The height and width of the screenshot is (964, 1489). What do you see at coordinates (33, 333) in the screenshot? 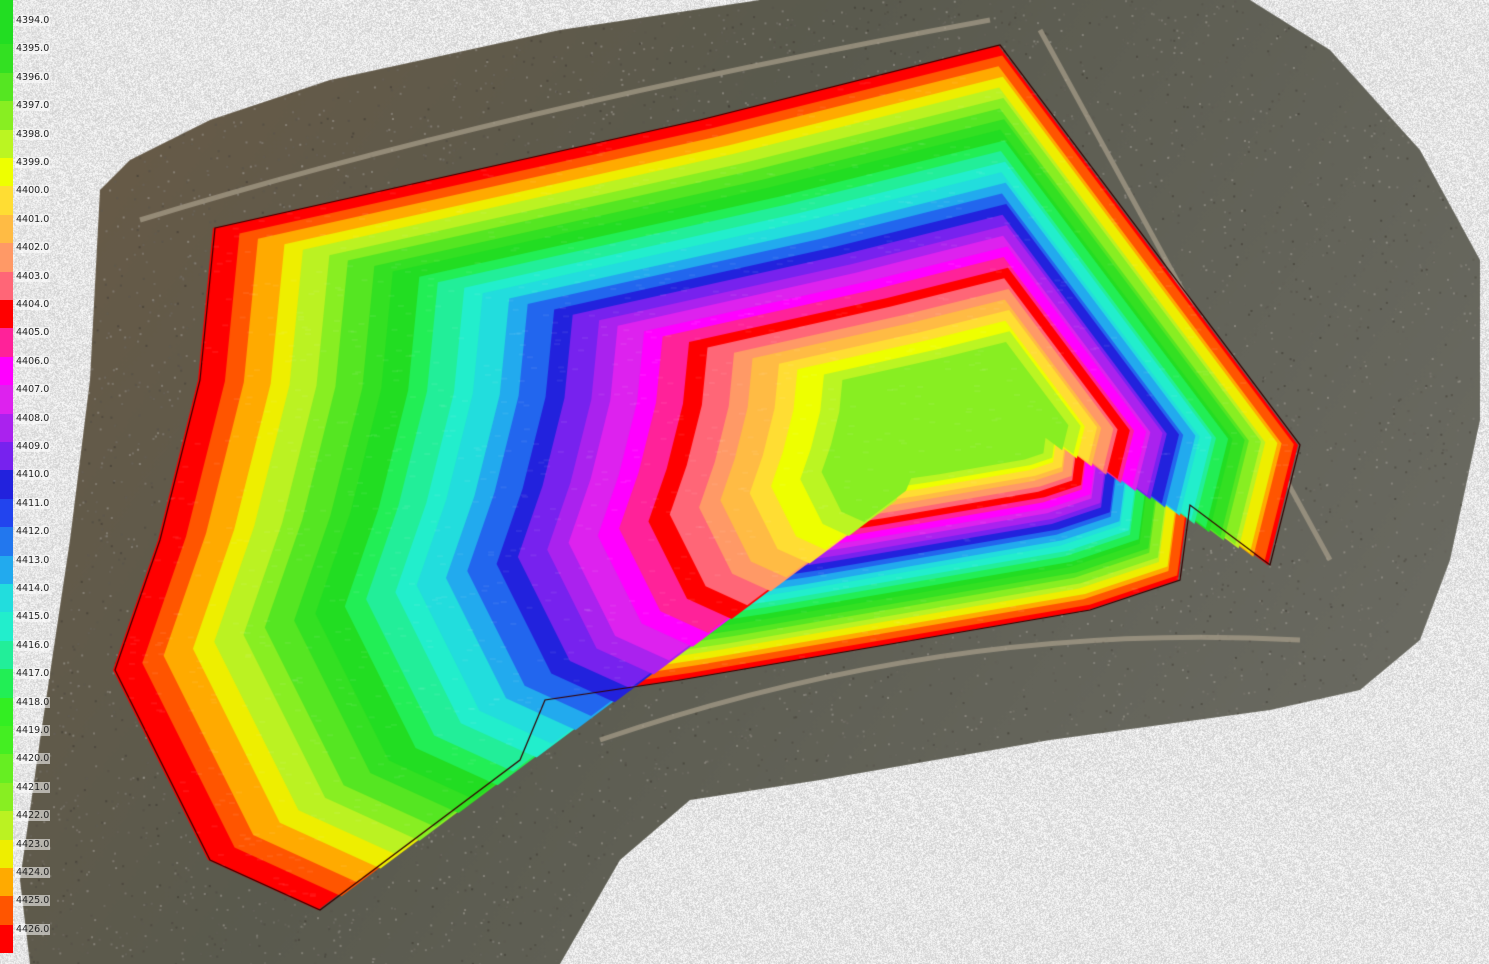
I see `legend-label: 4405.0` at bounding box center [33, 333].